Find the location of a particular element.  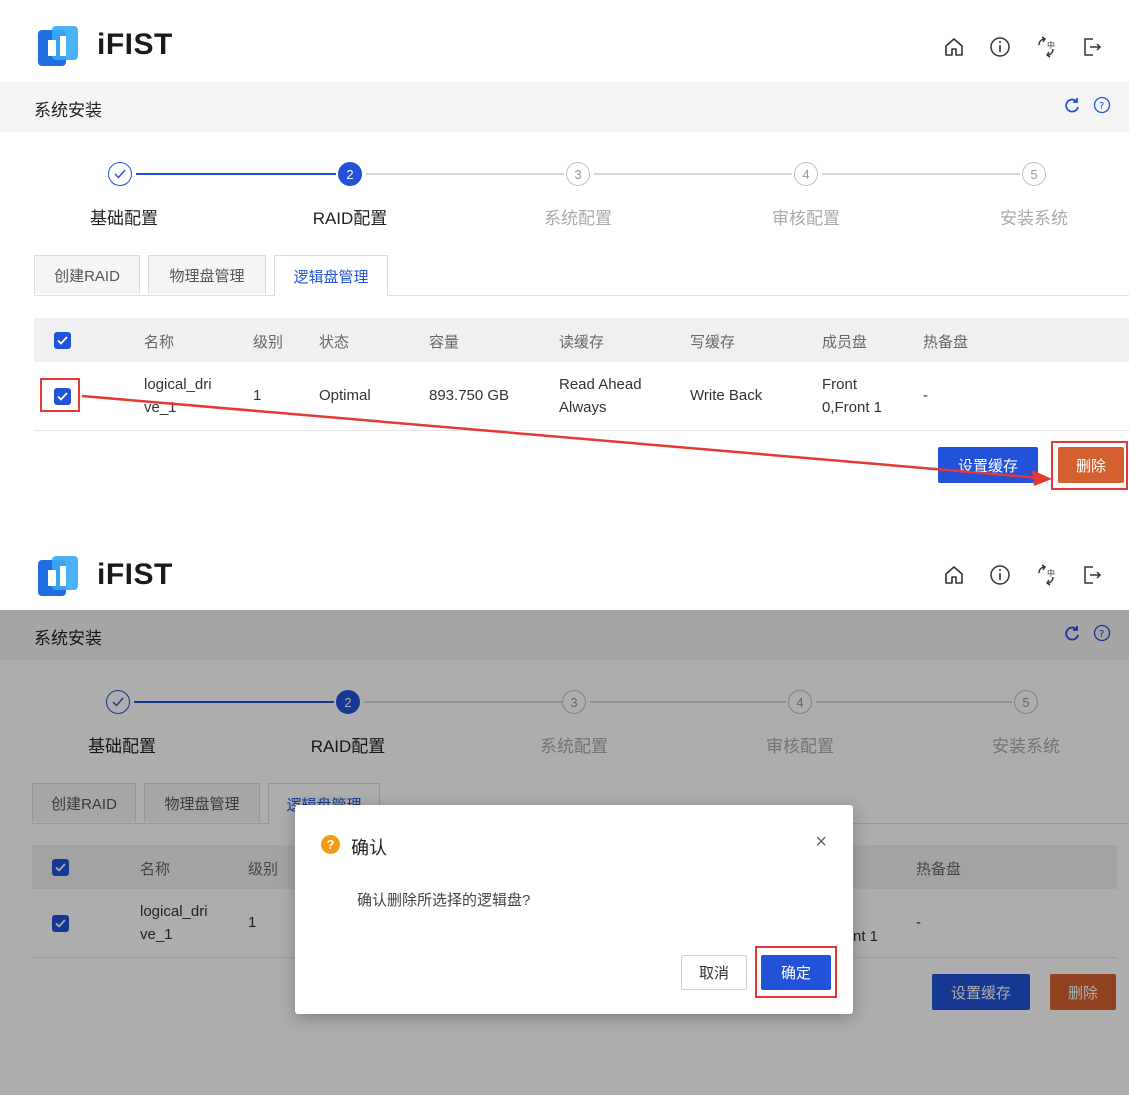

question-icon: ? is located at coordinates (330, 844).